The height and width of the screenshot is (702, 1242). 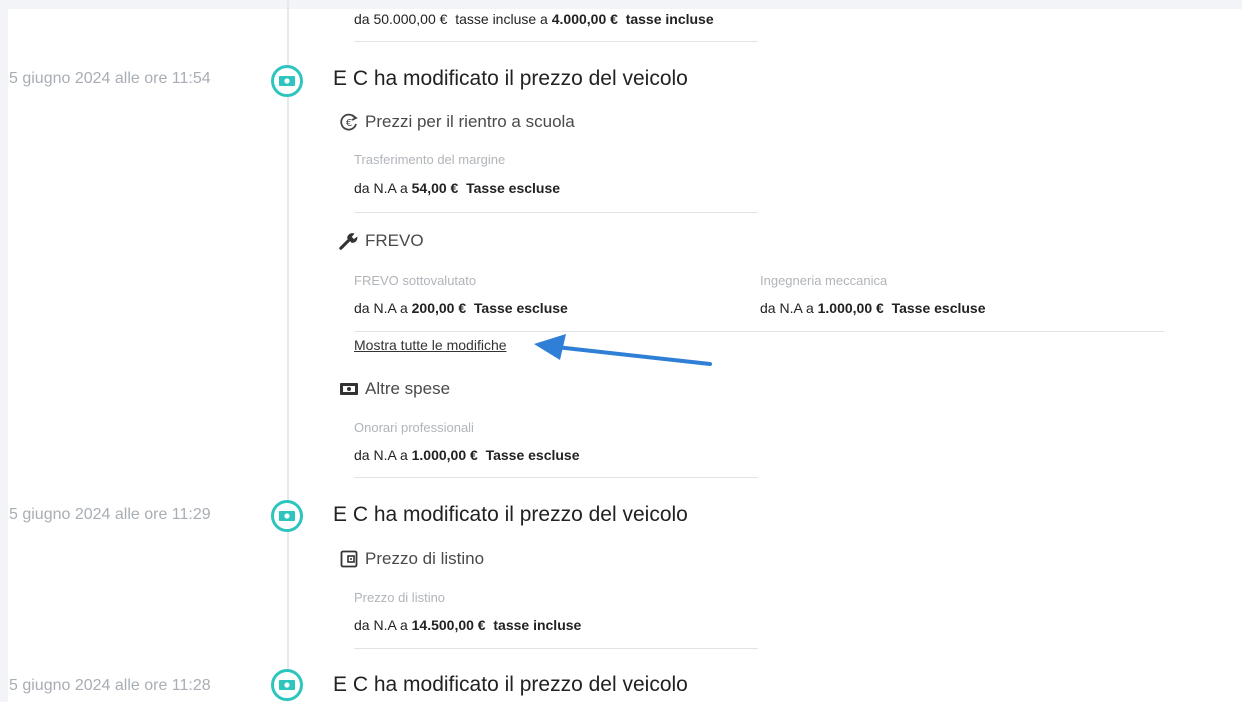 I want to click on timeline-rail, so click(x=288, y=351).